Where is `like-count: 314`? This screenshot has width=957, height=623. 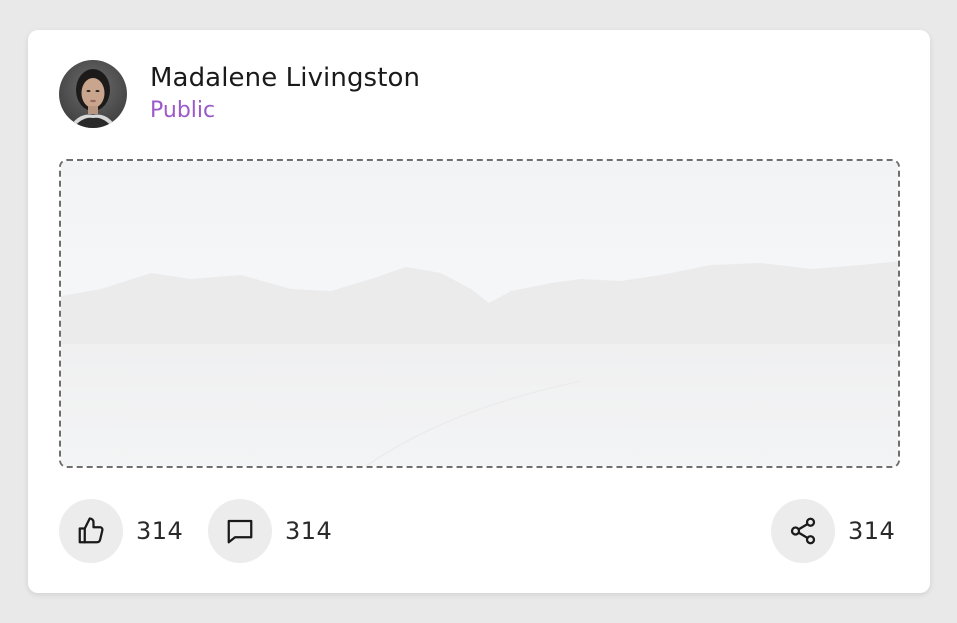 like-count: 314 is located at coordinates (160, 531).